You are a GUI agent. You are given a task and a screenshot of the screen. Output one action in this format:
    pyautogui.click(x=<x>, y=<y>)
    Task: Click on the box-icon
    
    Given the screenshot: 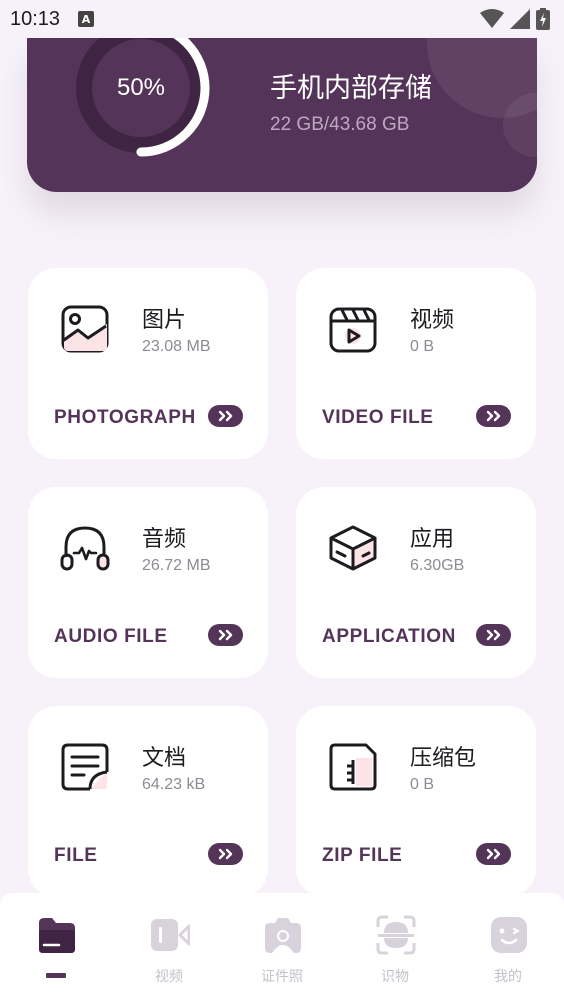 What is the action you would take?
    pyautogui.click(x=353, y=548)
    